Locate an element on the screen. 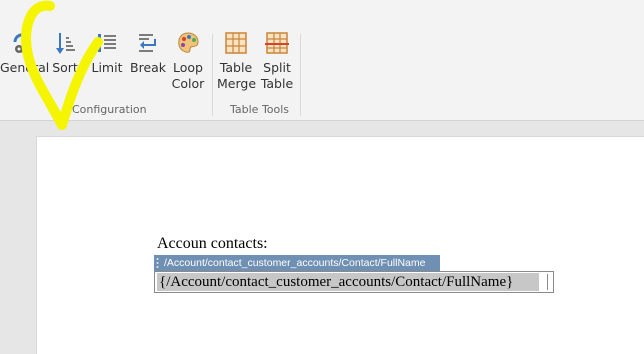 This screenshot has height=354, width=644. split-table-label-1: Split is located at coordinates (277, 67).